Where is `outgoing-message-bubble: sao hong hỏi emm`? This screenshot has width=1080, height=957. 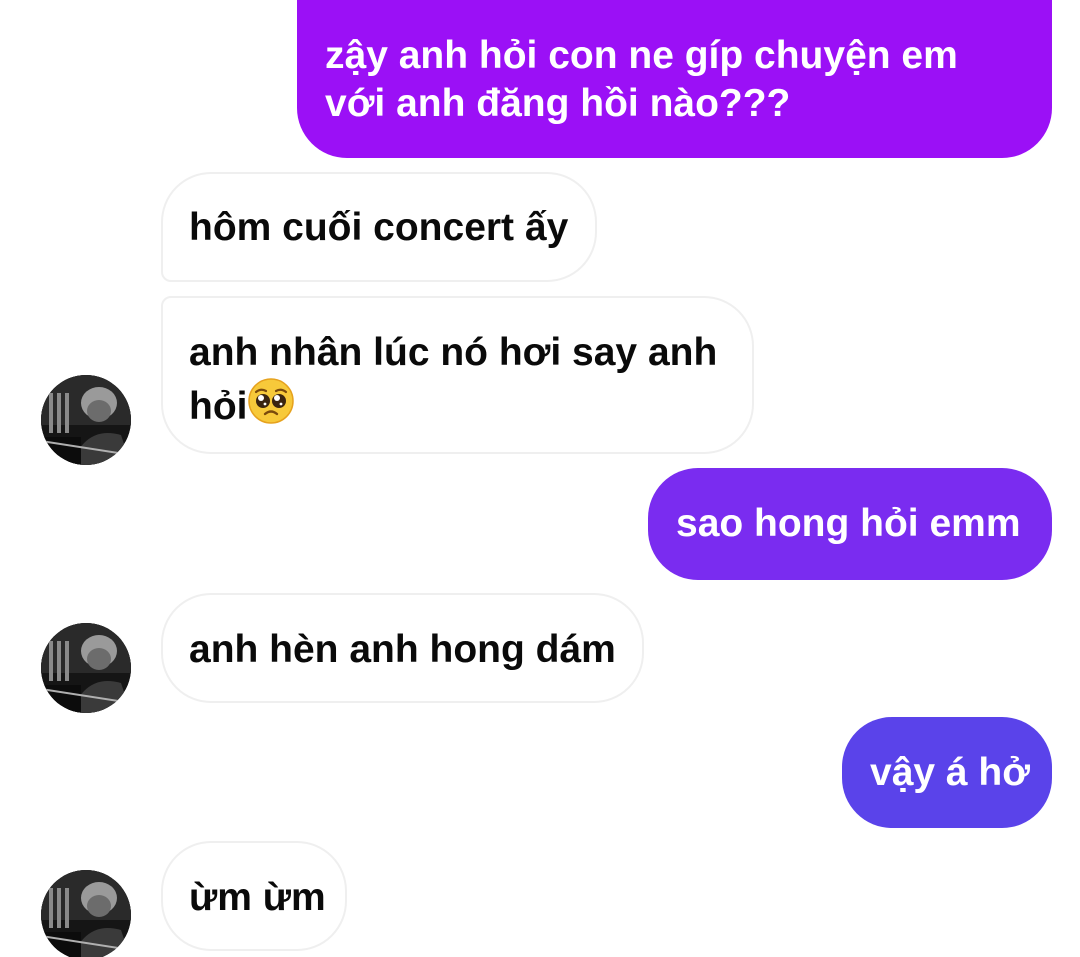
outgoing-message-bubble: sao hong hỏi emm is located at coordinates (850, 524).